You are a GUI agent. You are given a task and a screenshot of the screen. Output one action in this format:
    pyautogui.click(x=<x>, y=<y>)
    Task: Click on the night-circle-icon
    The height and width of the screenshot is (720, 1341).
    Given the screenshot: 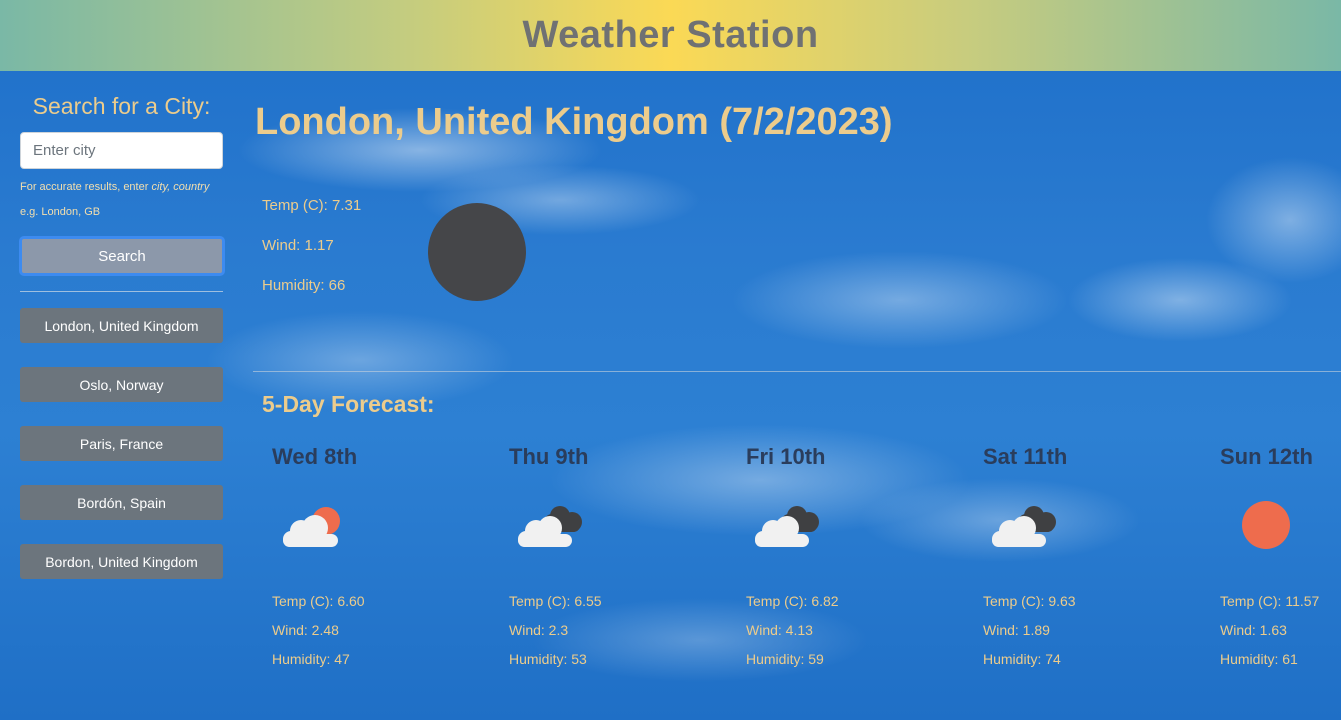 What is the action you would take?
    pyautogui.click(x=477, y=252)
    